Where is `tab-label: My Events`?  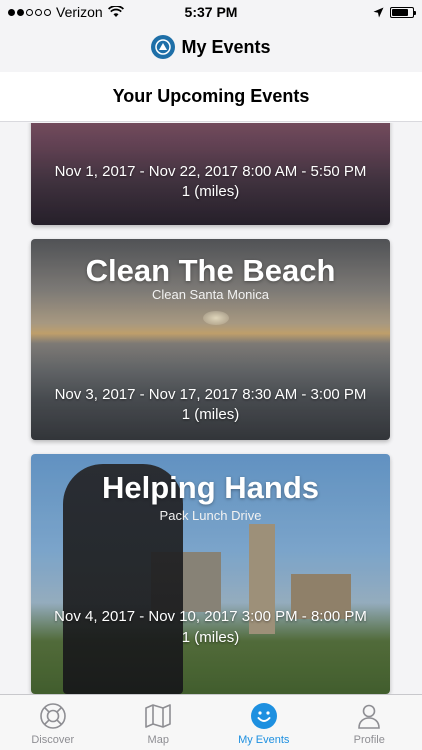 tab-label: My Events is located at coordinates (264, 740).